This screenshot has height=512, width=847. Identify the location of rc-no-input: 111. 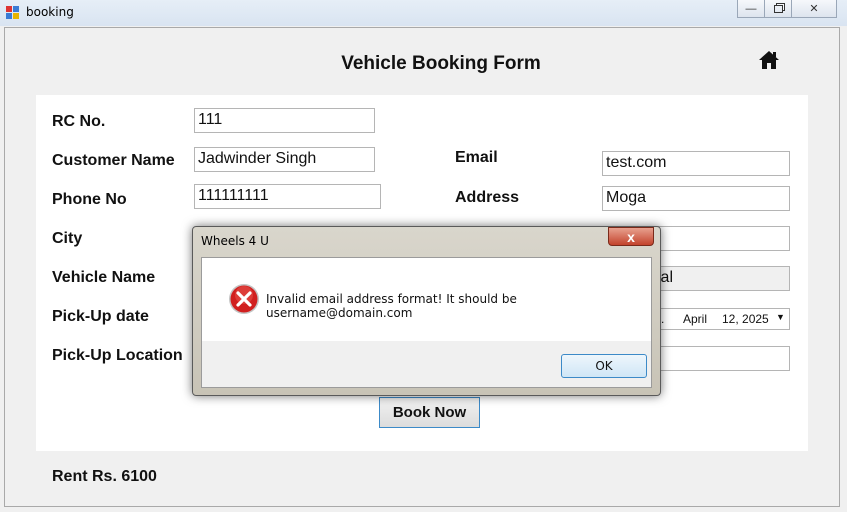
(284, 120).